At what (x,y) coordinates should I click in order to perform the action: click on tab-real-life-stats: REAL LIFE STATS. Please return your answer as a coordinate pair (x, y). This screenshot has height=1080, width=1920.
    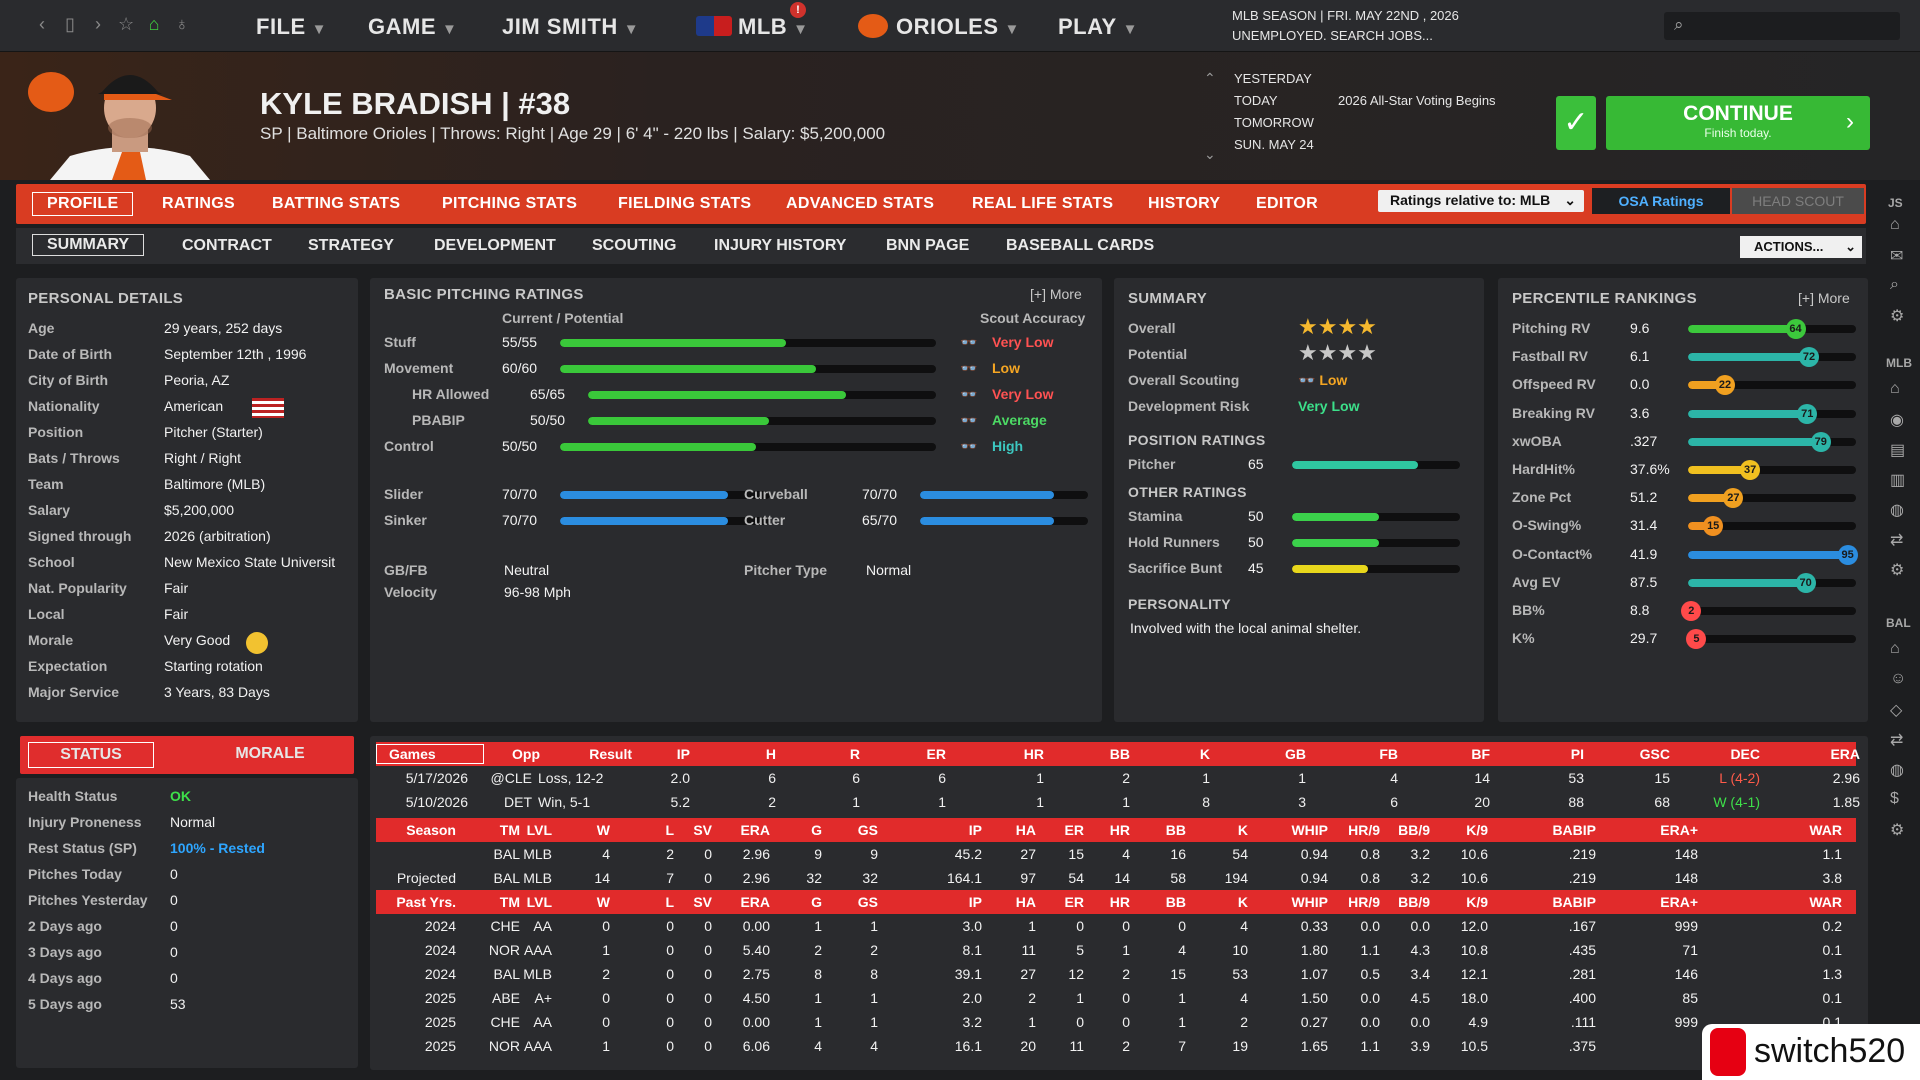
    Looking at the image, I should click on (1042, 204).